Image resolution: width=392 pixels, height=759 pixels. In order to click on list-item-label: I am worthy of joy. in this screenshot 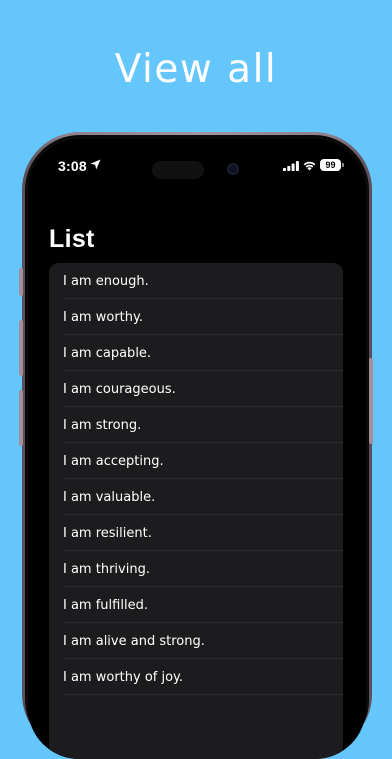, I will do `click(123, 677)`.